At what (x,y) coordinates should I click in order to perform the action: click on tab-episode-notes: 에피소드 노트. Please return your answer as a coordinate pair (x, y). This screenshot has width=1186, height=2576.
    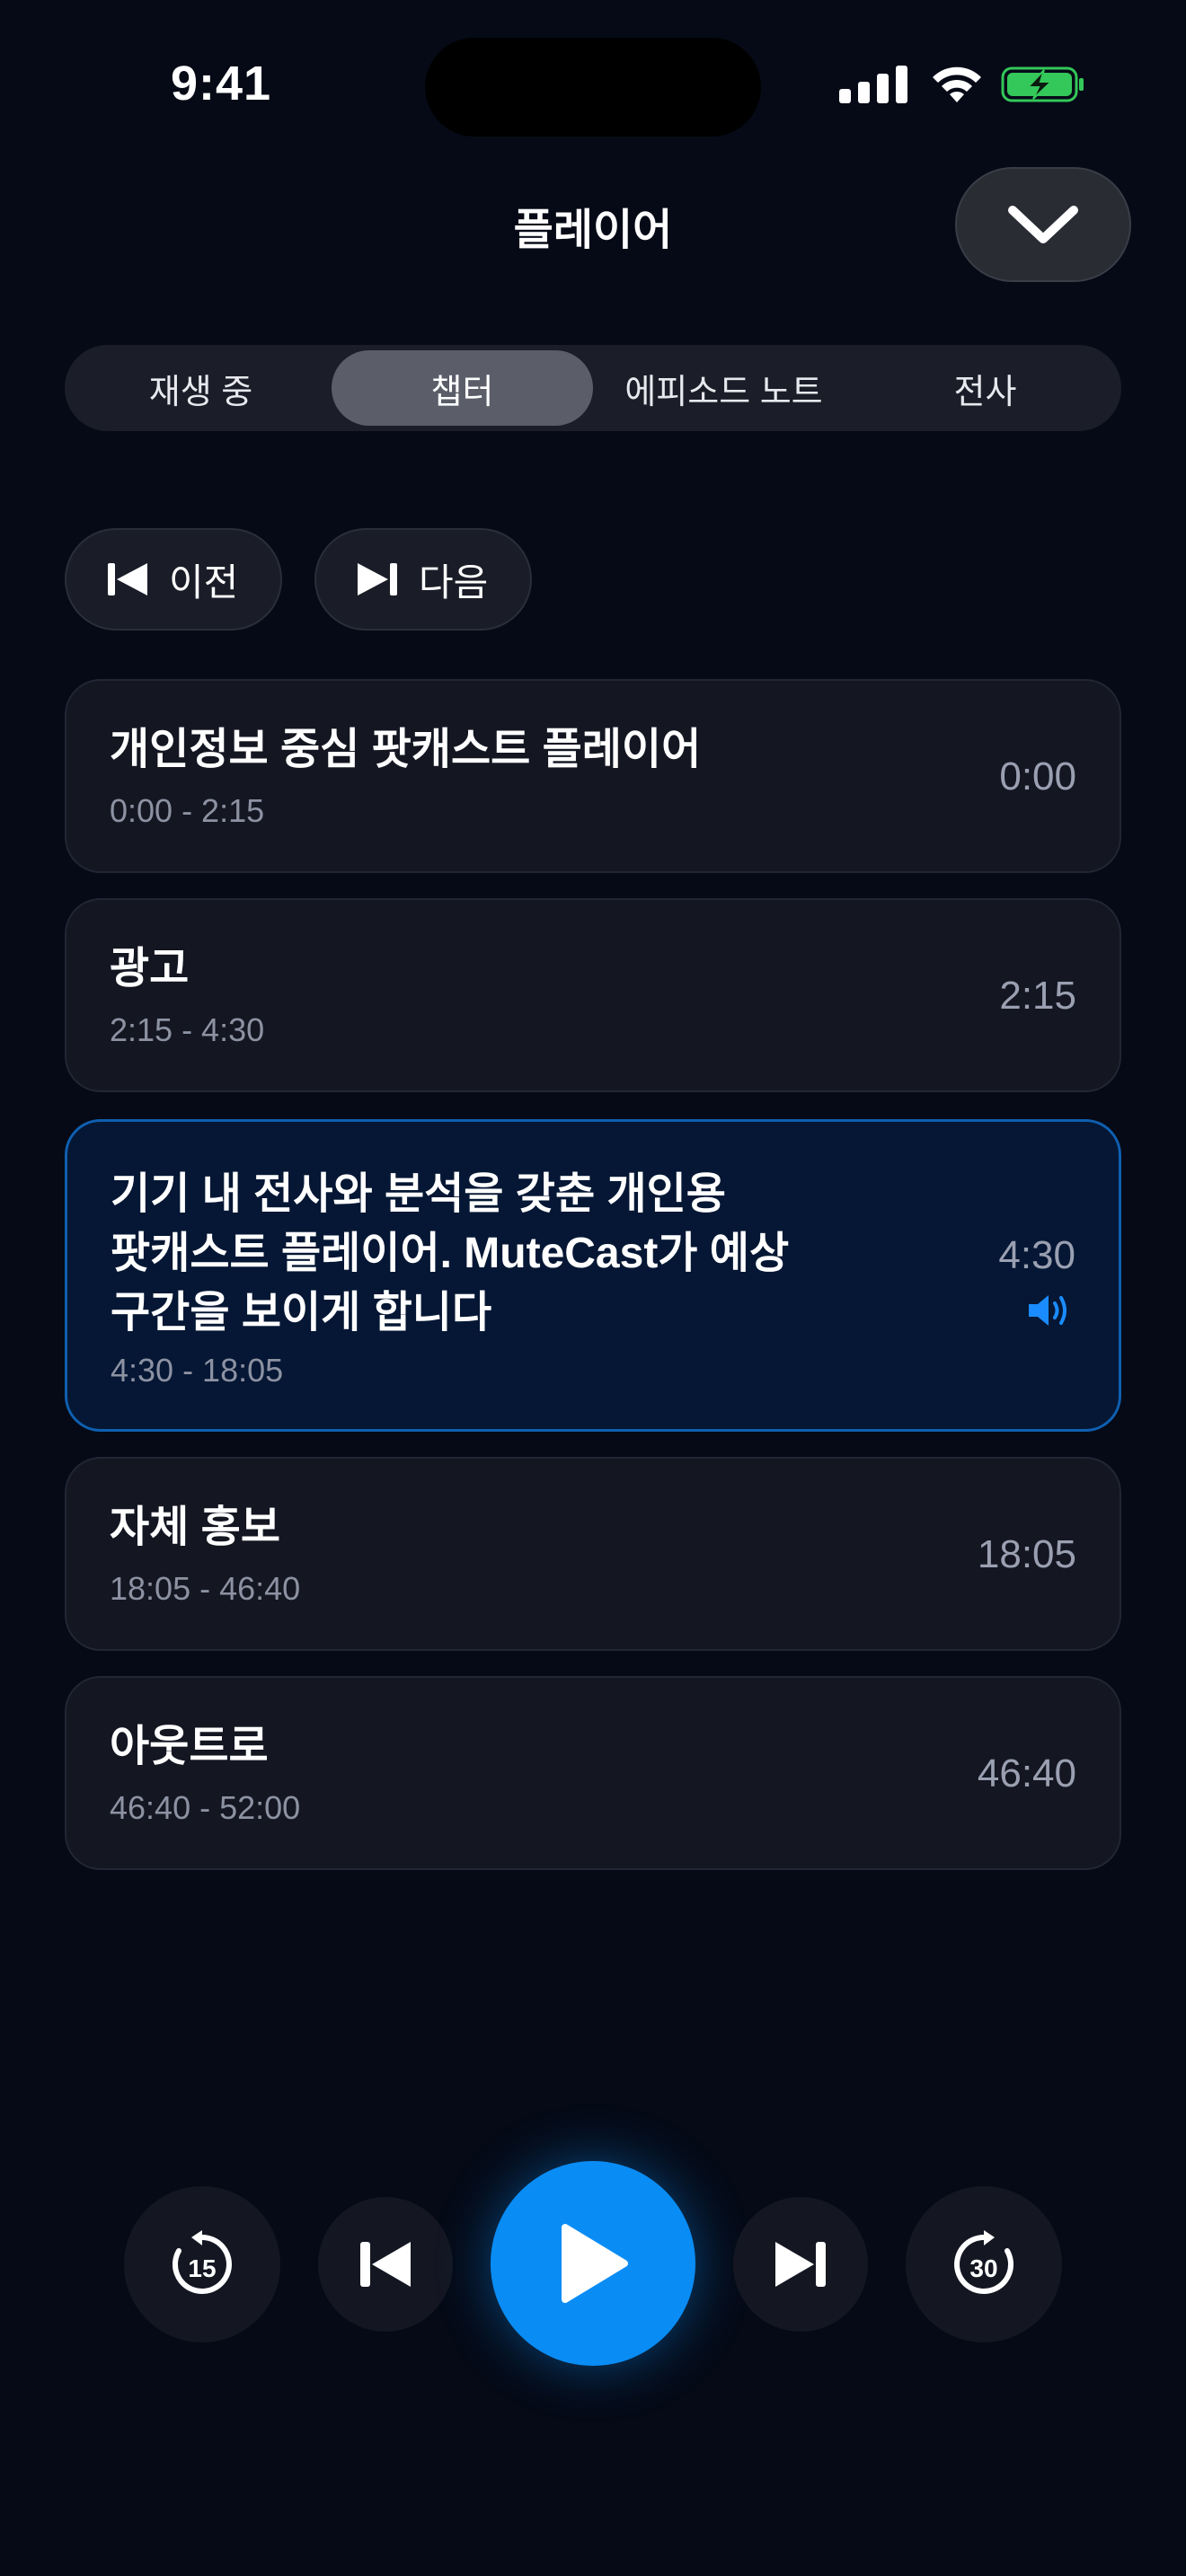
    Looking at the image, I should click on (723, 388).